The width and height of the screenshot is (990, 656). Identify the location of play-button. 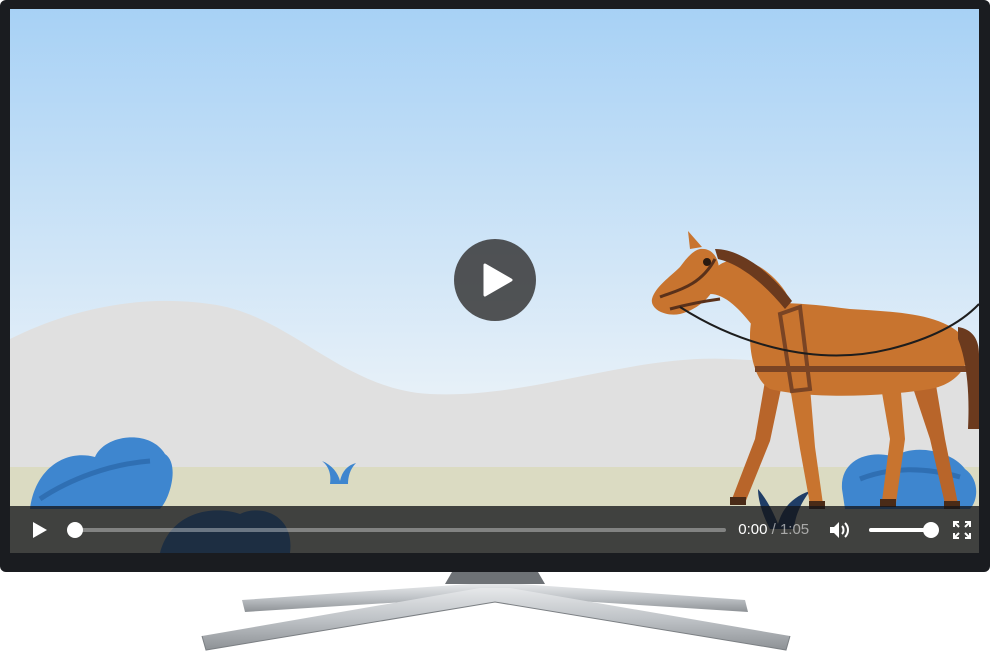
(40, 530).